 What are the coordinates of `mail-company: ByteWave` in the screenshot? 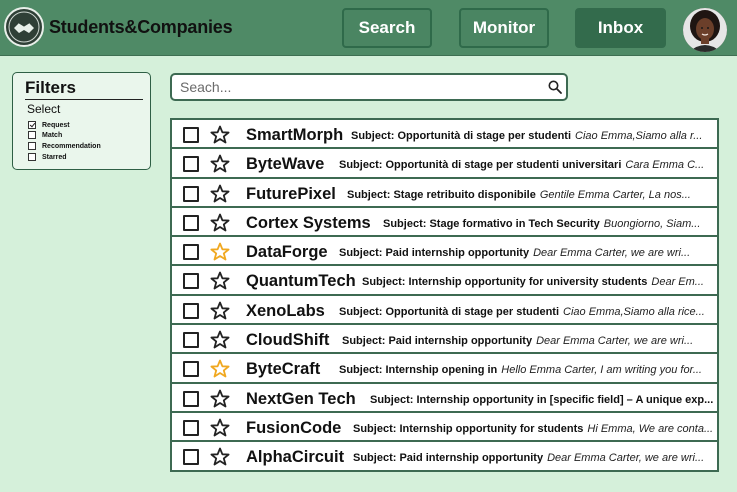 It's located at (285, 164).